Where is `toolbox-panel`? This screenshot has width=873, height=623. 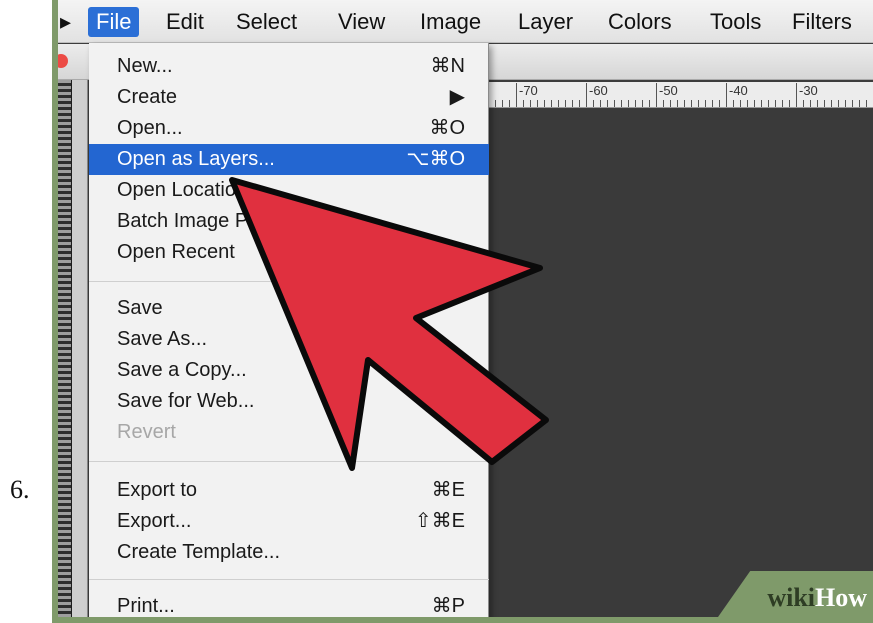
toolbox-panel is located at coordinates (65, 348).